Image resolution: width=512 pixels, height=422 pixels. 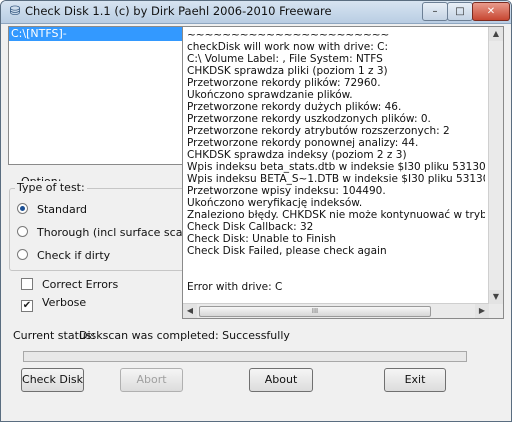 What do you see at coordinates (496, 34) in the screenshot?
I see `scroll-up-icon: ▲` at bounding box center [496, 34].